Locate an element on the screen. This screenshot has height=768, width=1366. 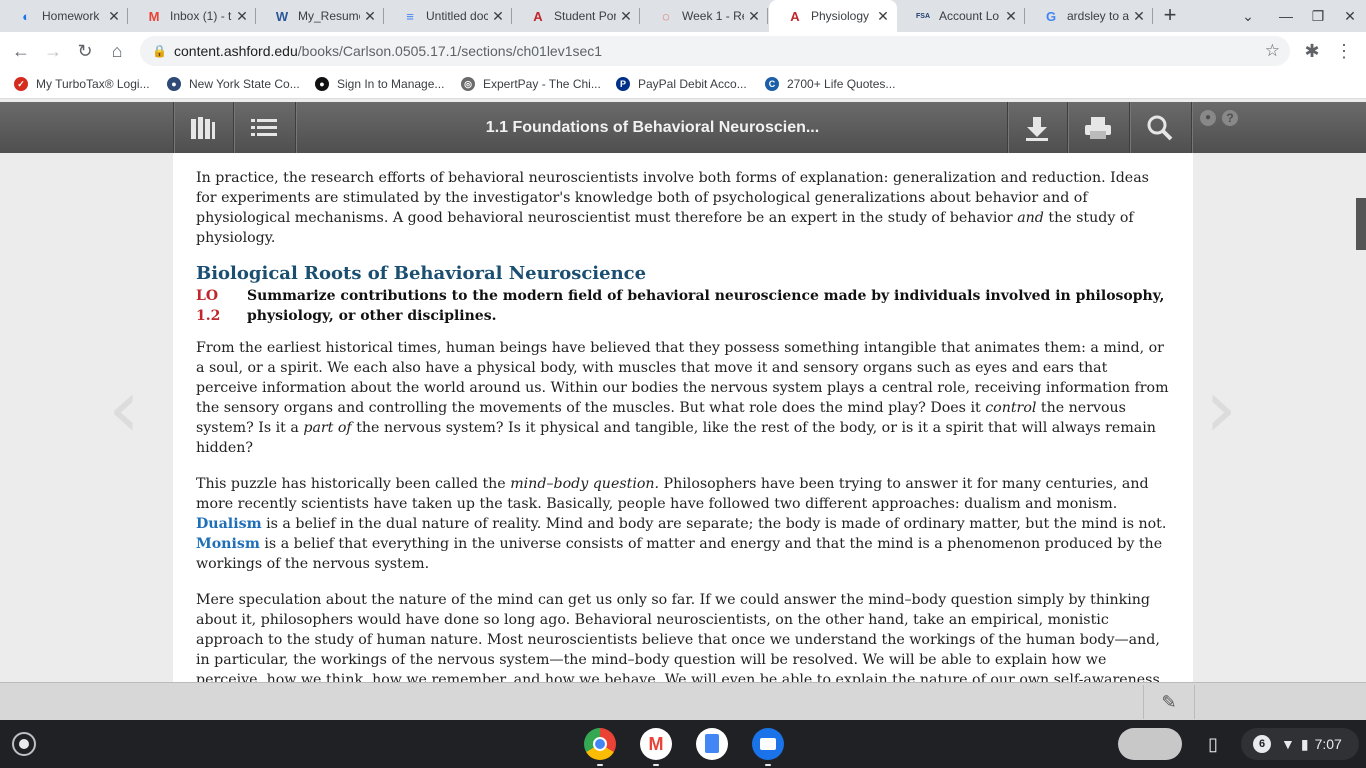
learning-objective-tag: LO 1.2 is located at coordinates (208, 306).